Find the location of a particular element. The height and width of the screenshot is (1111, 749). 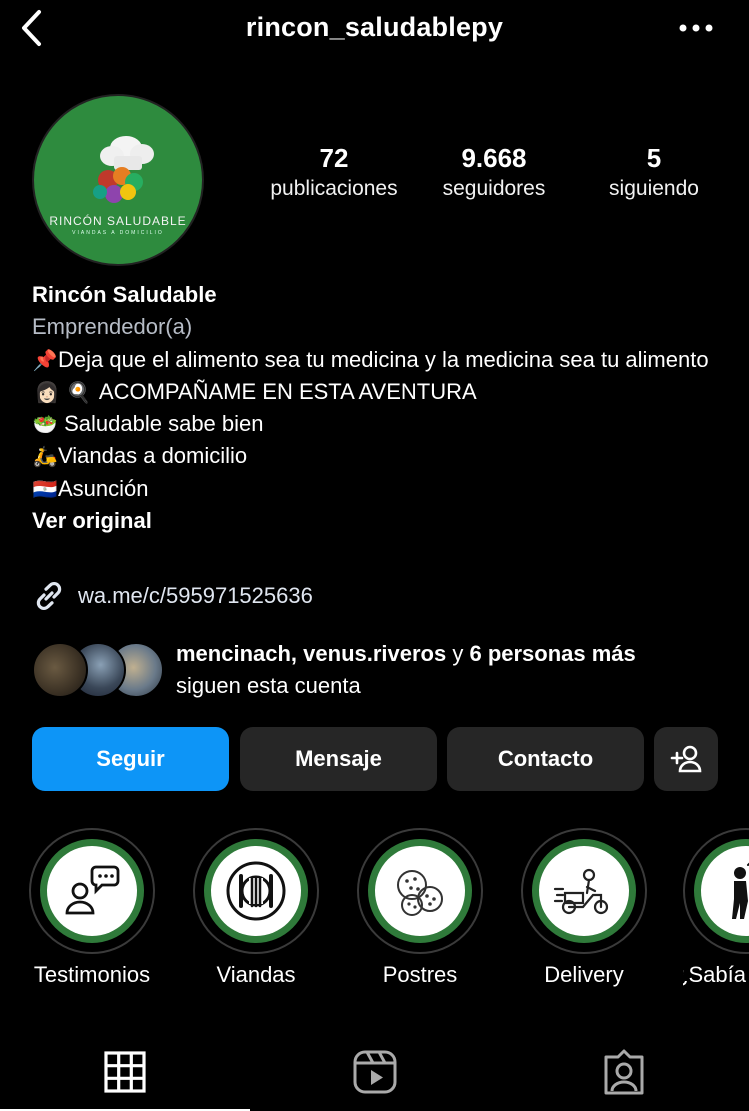

reels-icon is located at coordinates (375, 1072).